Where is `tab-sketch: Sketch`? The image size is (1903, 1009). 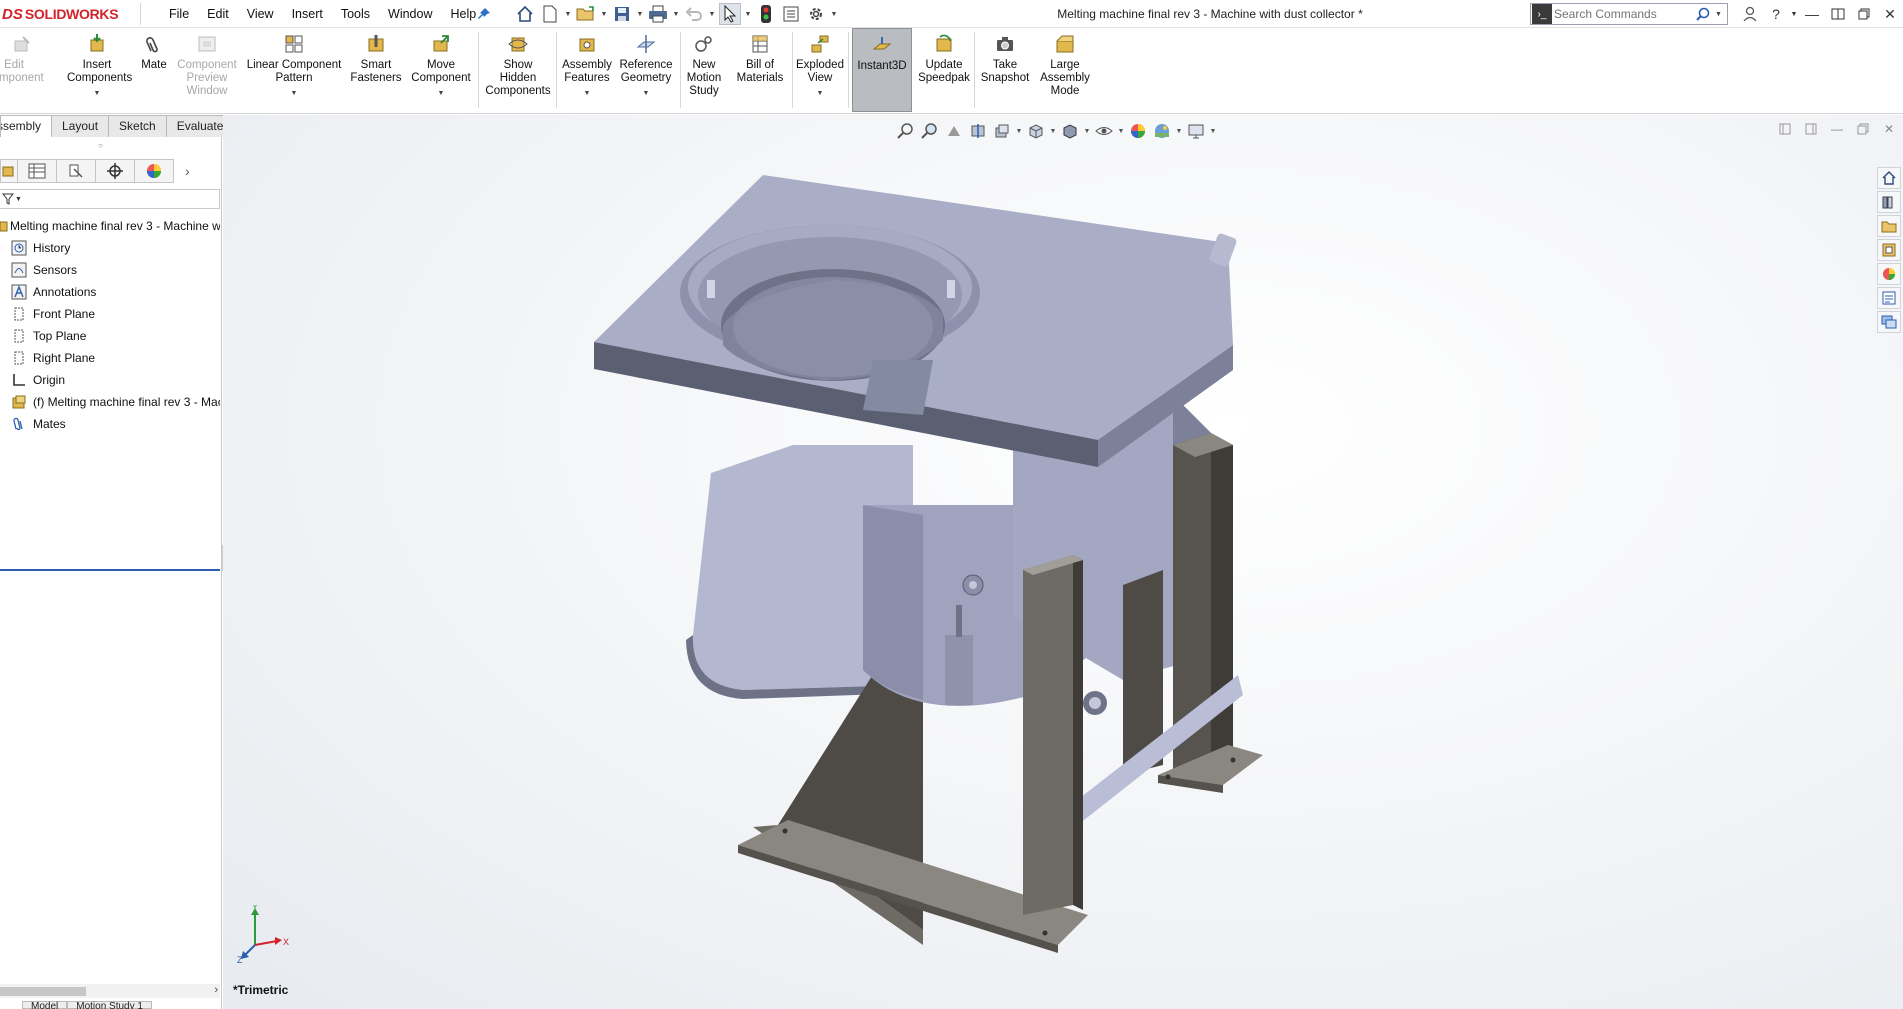
tab-sketch: Sketch is located at coordinates (137, 126).